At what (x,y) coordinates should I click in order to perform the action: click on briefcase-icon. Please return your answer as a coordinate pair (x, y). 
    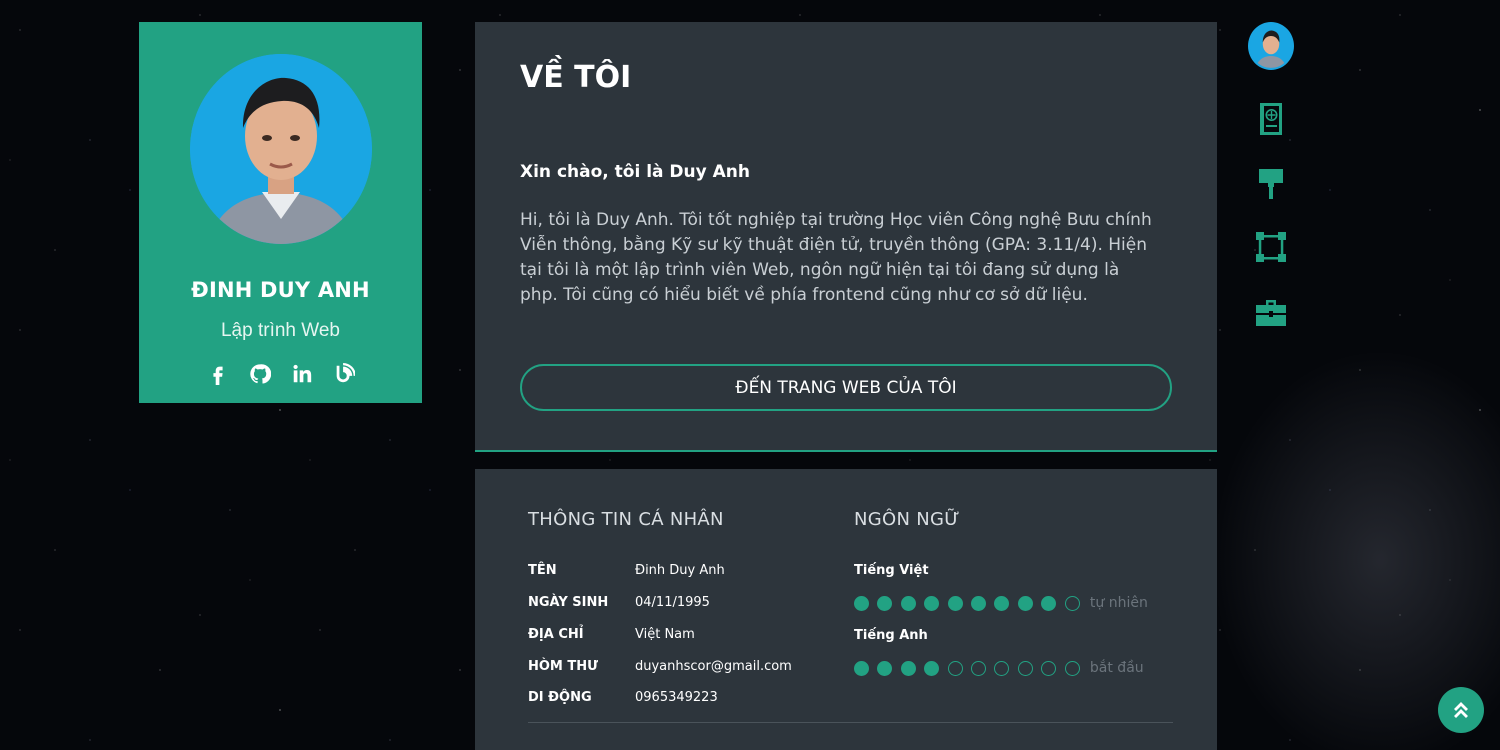
    Looking at the image, I should click on (1271, 312).